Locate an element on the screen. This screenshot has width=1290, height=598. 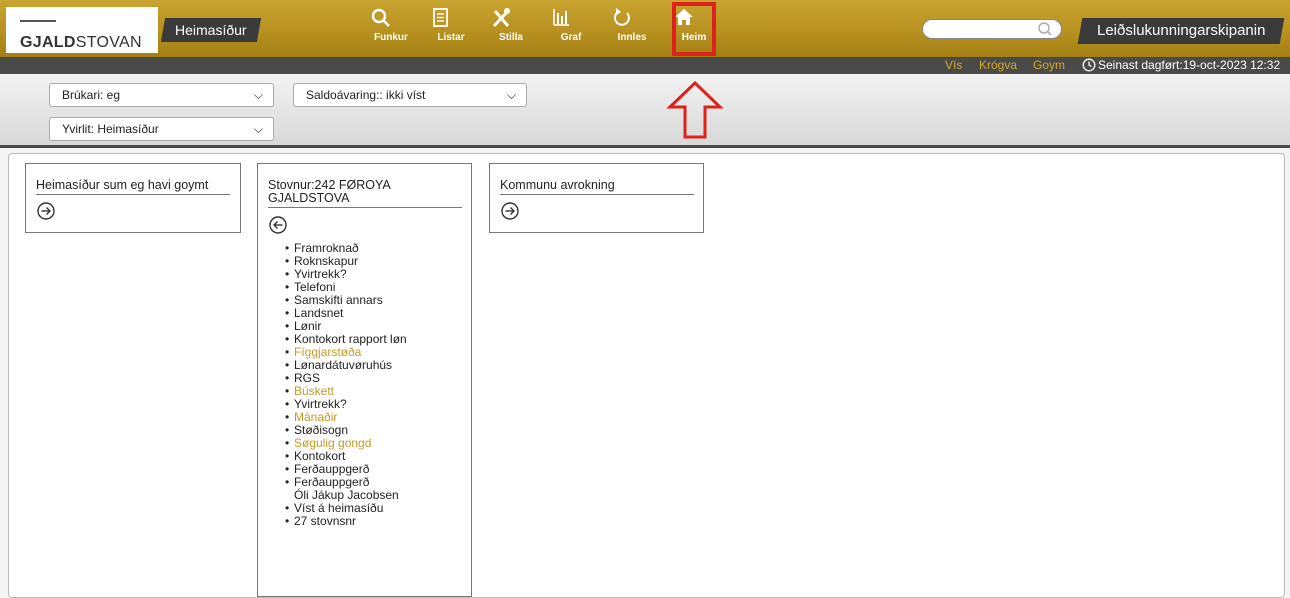
nav-funkur: Funkur is located at coordinates (391, 29).